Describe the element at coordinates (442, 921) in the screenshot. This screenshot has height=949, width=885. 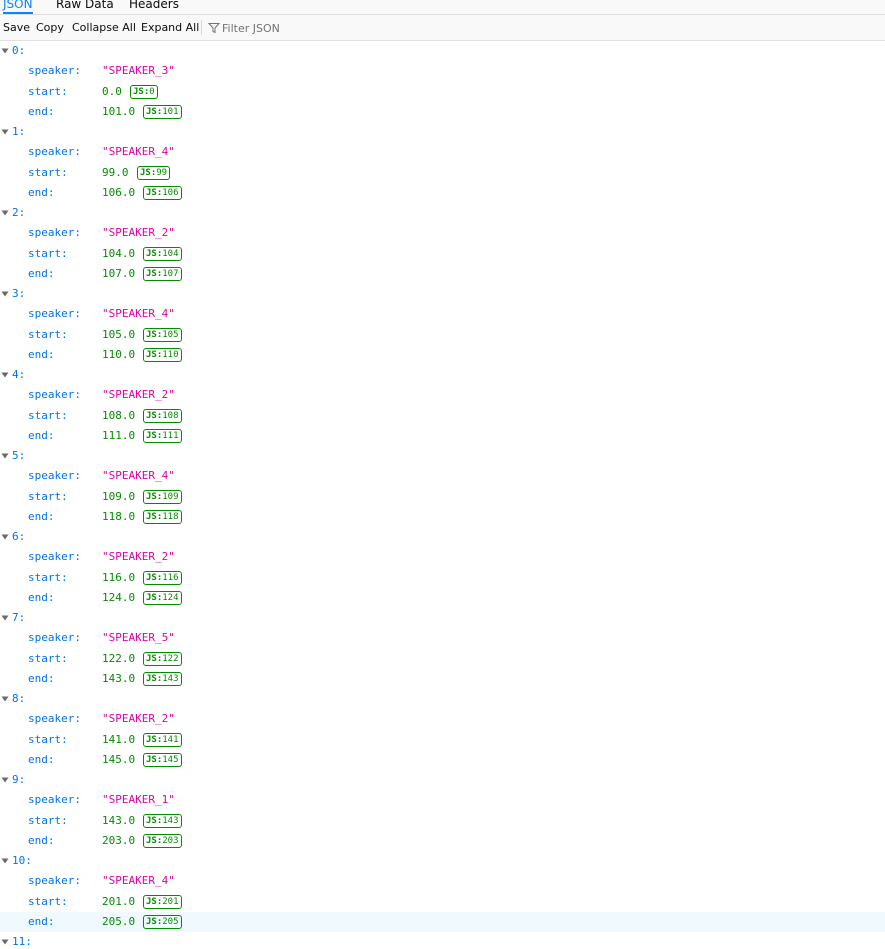
I see `property-row: end: 205.0 JS:205` at that location.